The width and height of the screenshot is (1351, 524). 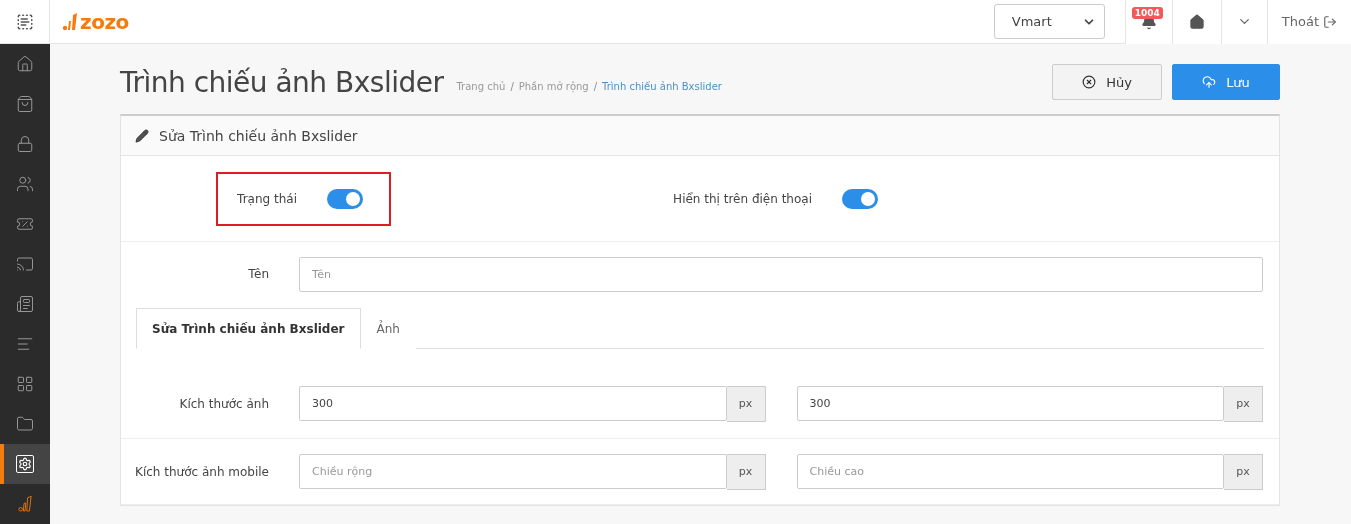 I want to click on field-label: Kích thước ảnh, so click(x=224, y=403).